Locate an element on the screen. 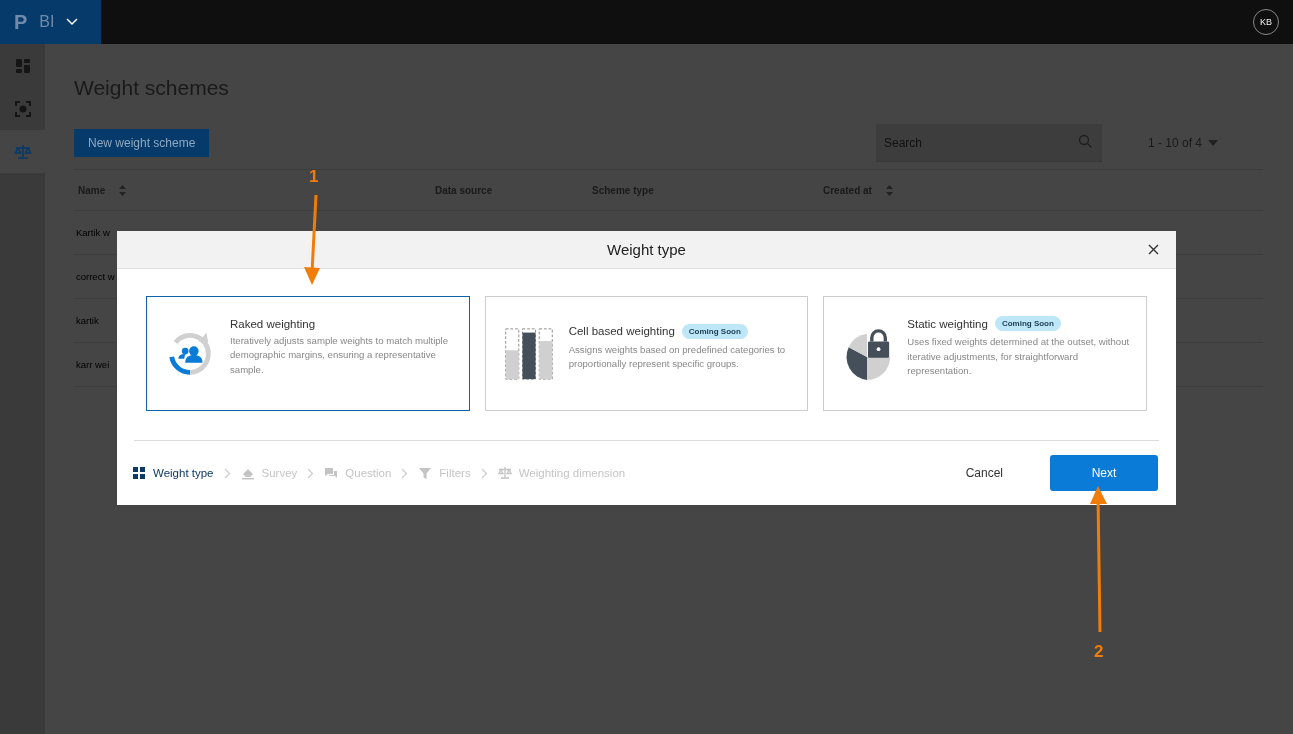 This screenshot has width=1293, height=734. new-scheme-button: New weight scheme is located at coordinates (142, 143).